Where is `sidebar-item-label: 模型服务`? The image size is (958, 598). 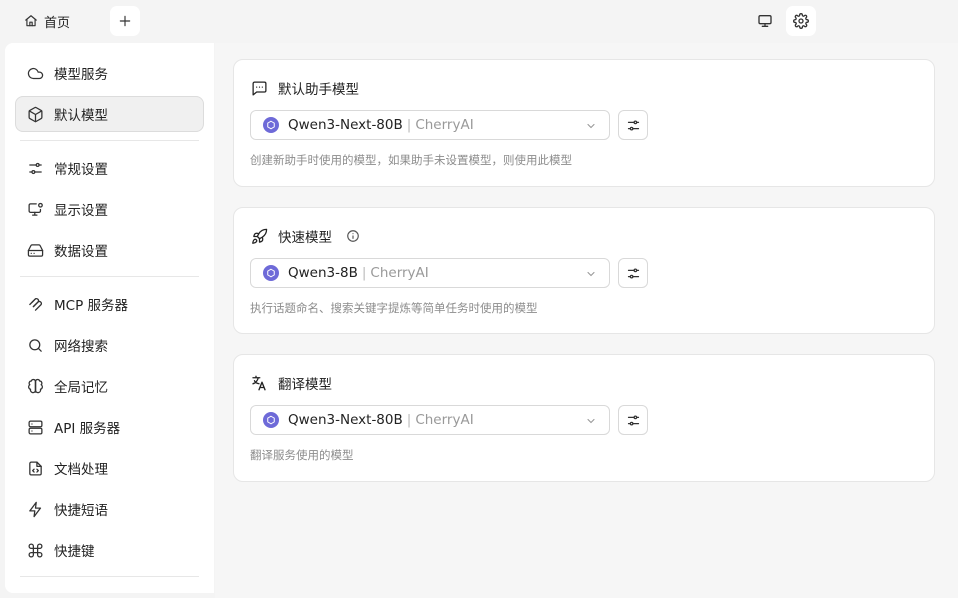 sidebar-item-label: 模型服务 is located at coordinates (81, 75).